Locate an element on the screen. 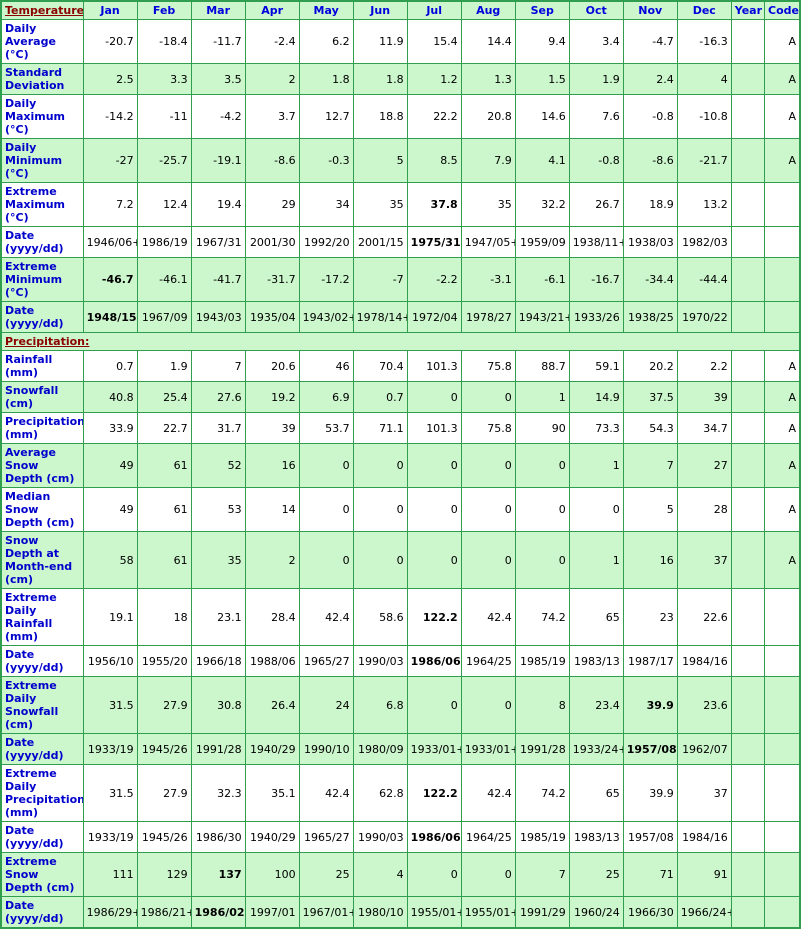 The height and width of the screenshot is (929, 801). cell-oct: 0 is located at coordinates (596, 509).